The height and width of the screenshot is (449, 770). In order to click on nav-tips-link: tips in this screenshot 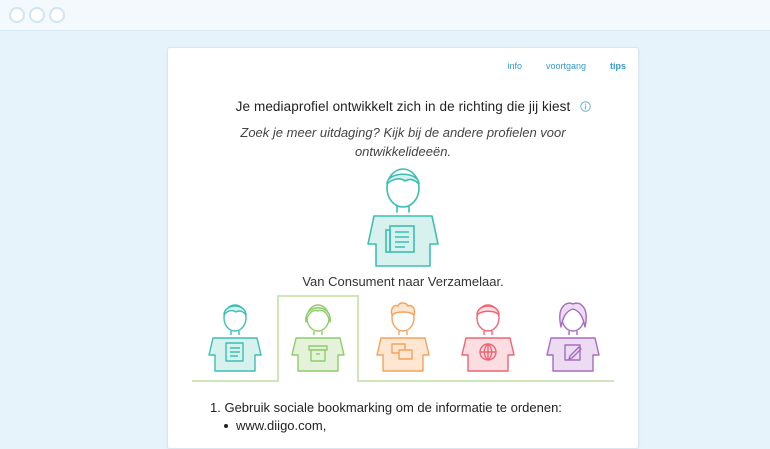, I will do `click(618, 66)`.